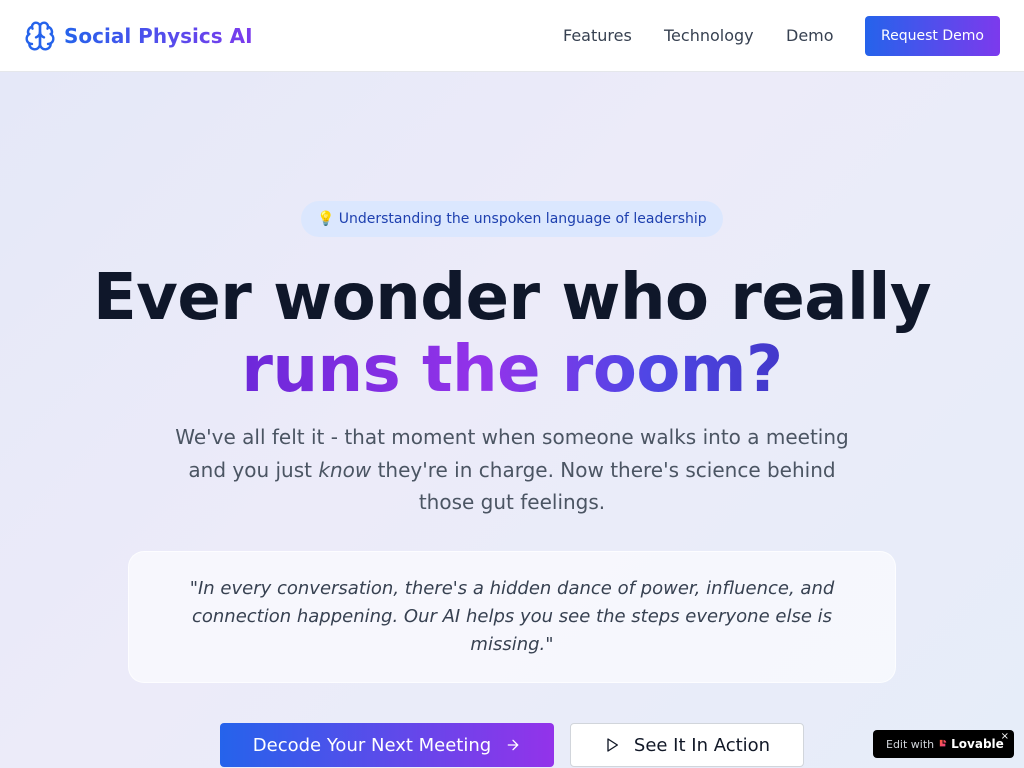 This screenshot has height=768, width=1024. I want to click on lovable-heart-icon, so click(943, 742).